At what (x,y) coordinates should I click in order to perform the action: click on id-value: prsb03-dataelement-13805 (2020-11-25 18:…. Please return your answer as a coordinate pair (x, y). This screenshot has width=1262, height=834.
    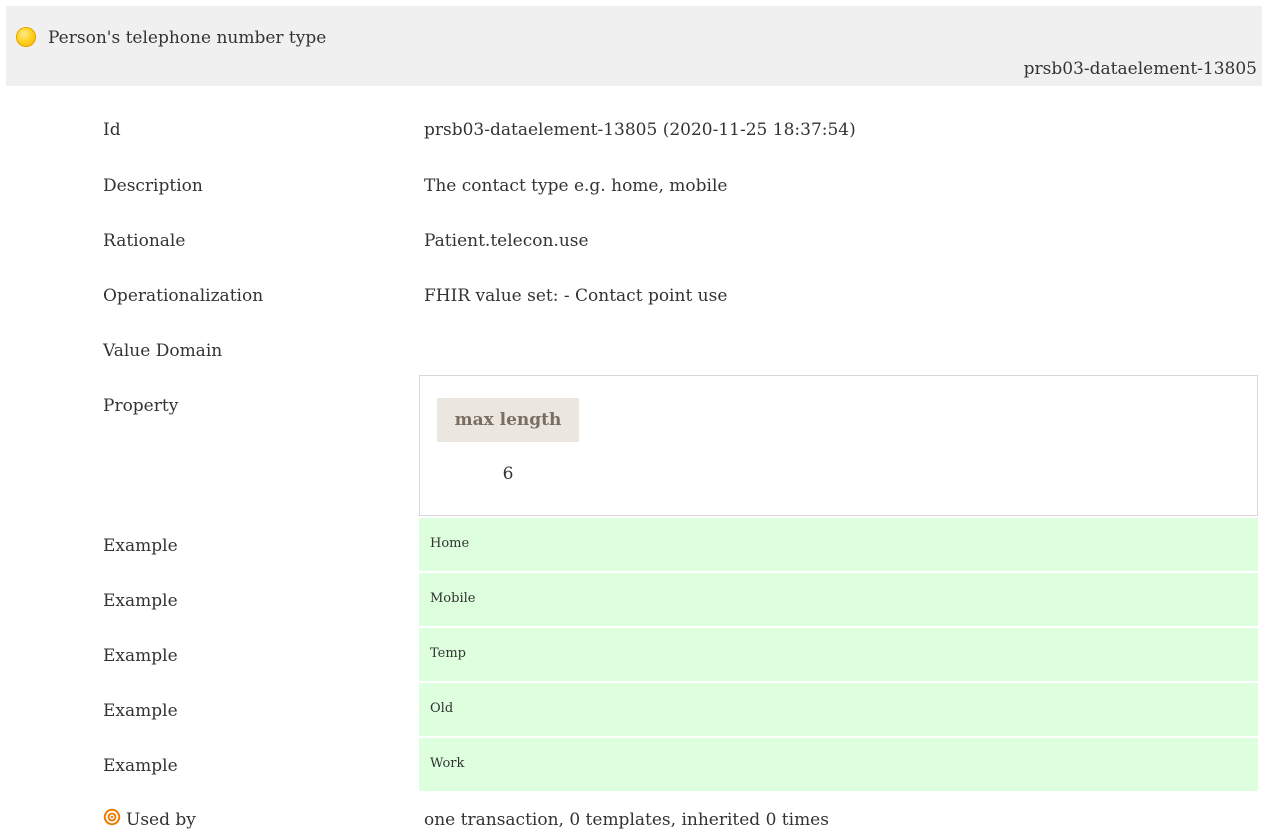
    Looking at the image, I should click on (640, 130).